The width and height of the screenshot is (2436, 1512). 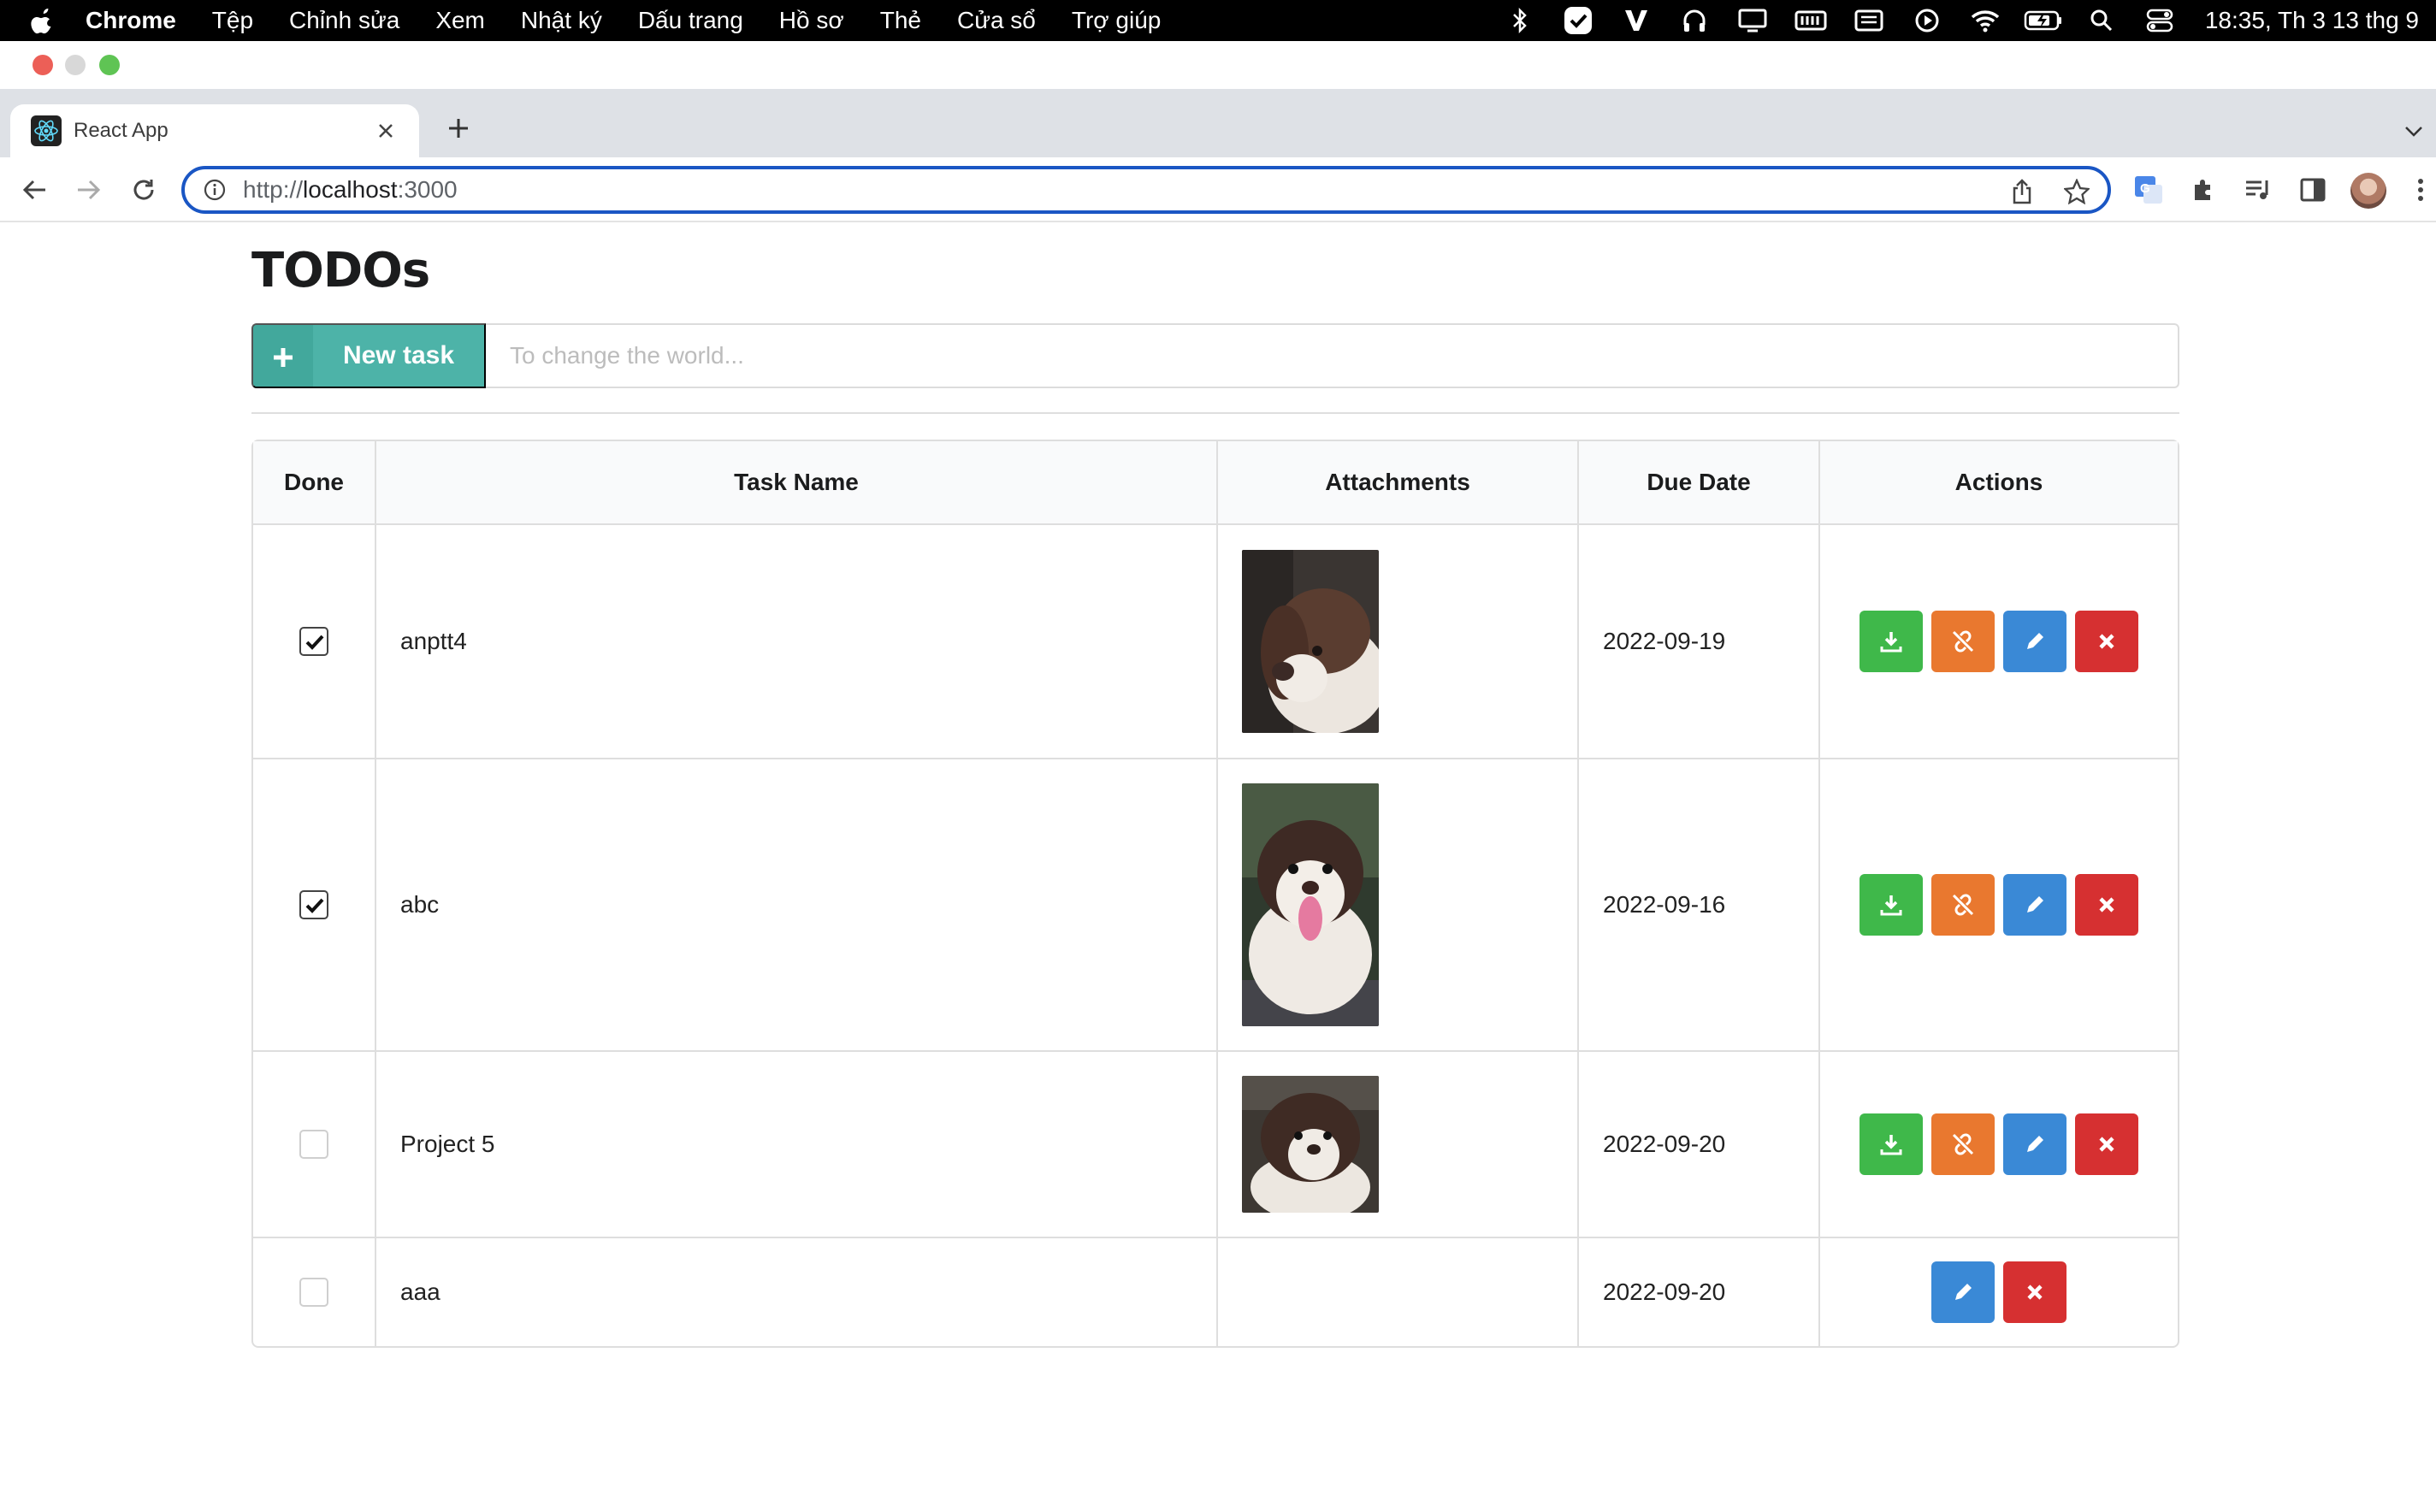 What do you see at coordinates (1218, 65) in the screenshot?
I see `window-titlebar` at bounding box center [1218, 65].